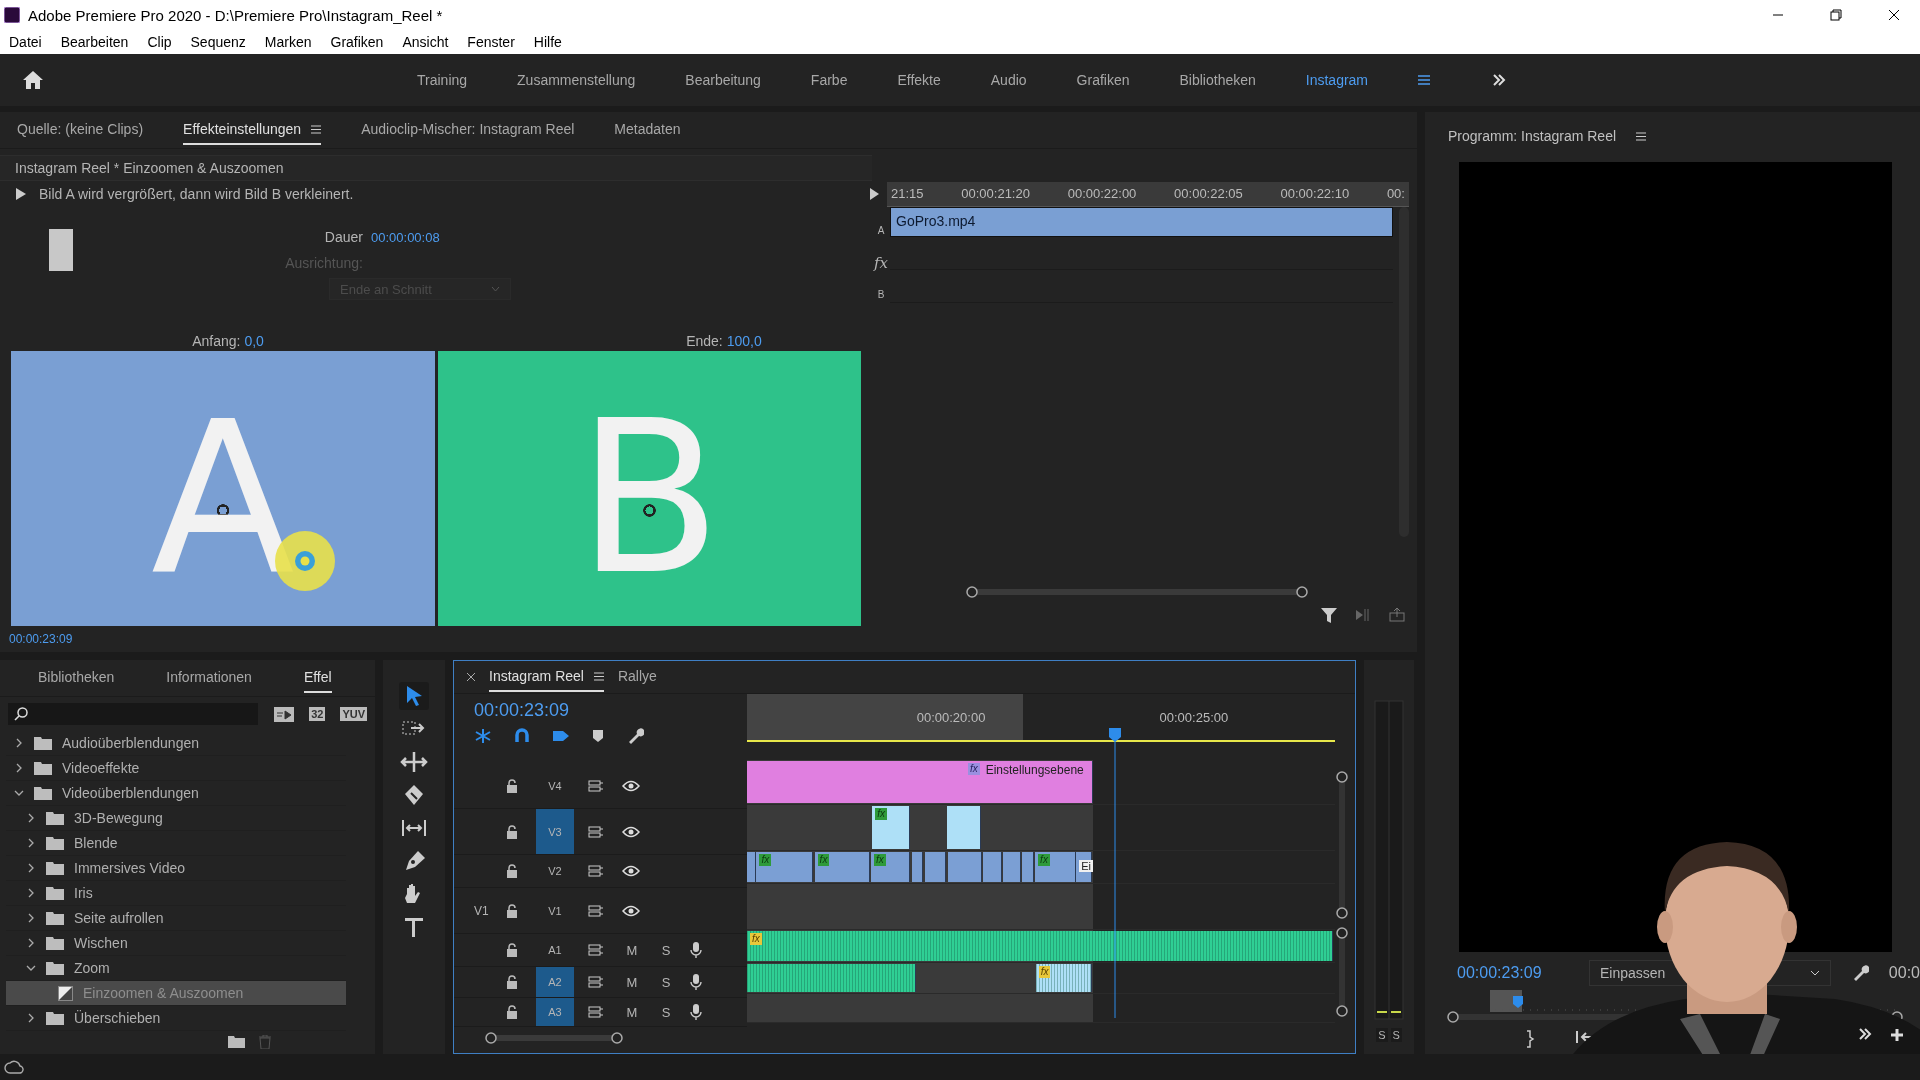 The width and height of the screenshot is (1920, 1080). What do you see at coordinates (546, 677) in the screenshot?
I see `sequence-tab: Instagram Reel` at bounding box center [546, 677].